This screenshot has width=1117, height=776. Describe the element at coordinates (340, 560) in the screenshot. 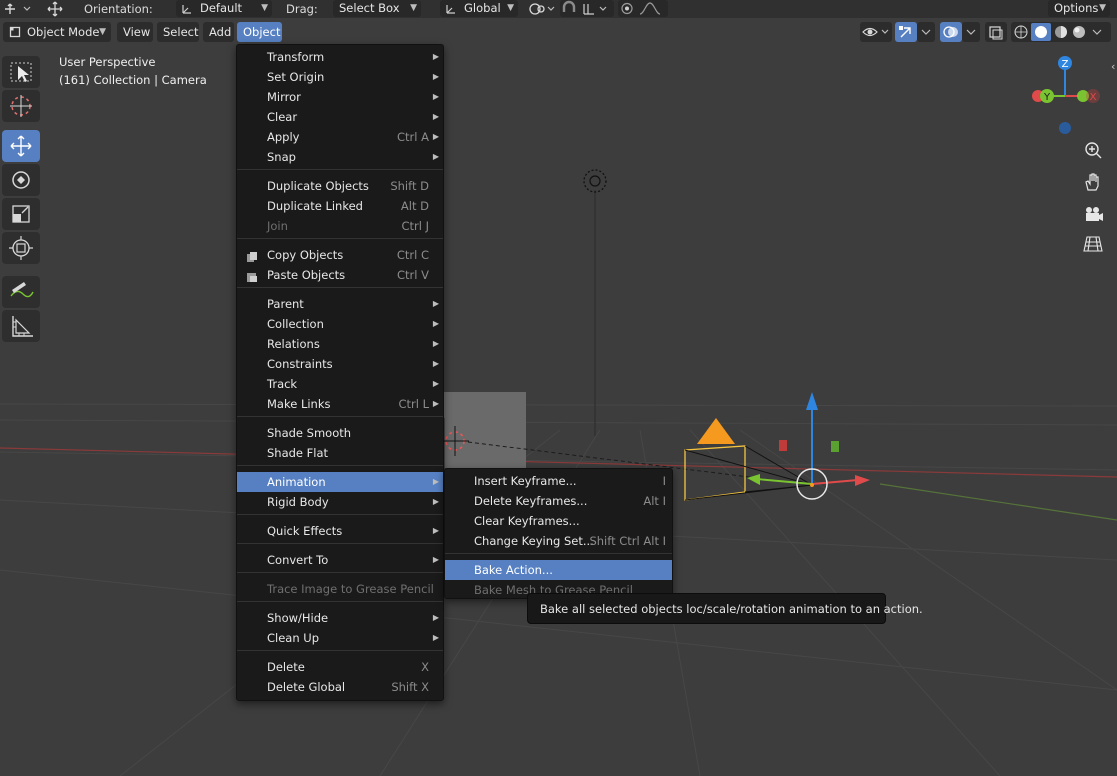

I see `object-menu-item-convert-to: Convert To ▶` at that location.